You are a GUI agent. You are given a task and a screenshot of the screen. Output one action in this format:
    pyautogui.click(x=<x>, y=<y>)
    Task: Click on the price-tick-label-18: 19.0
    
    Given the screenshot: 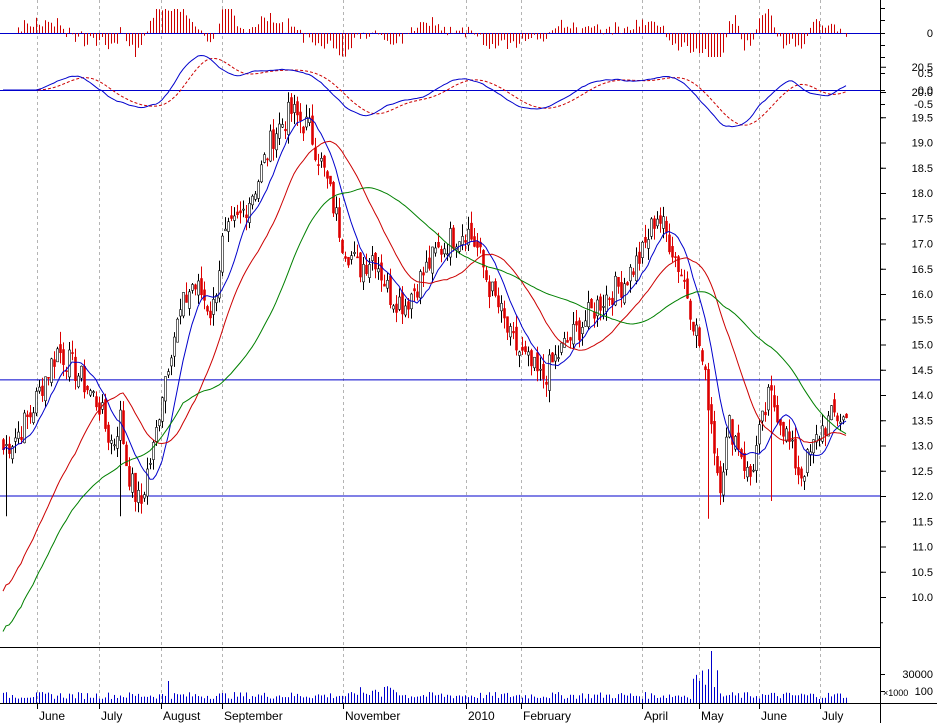 What is the action you would take?
    pyautogui.click(x=922, y=144)
    